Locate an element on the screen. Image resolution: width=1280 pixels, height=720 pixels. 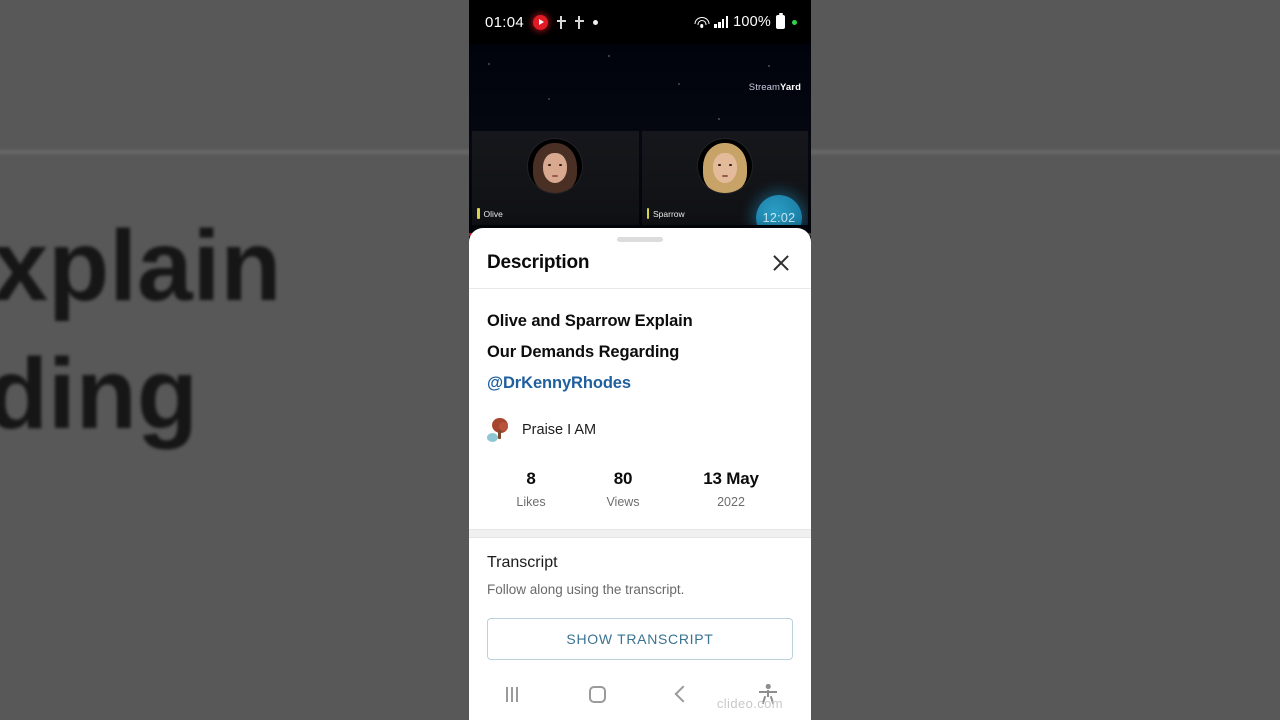
status-clock: 01:04 is located at coordinates (505, 22).